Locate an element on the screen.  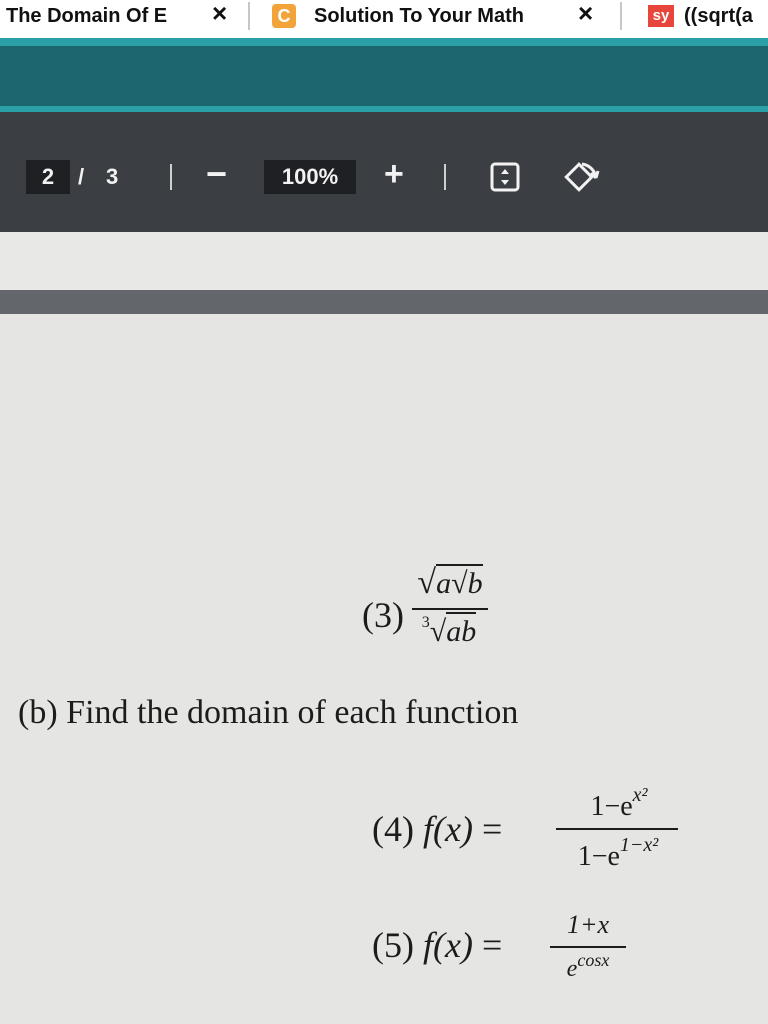
tab-domain: The Domain Of E is located at coordinates (94, 16).